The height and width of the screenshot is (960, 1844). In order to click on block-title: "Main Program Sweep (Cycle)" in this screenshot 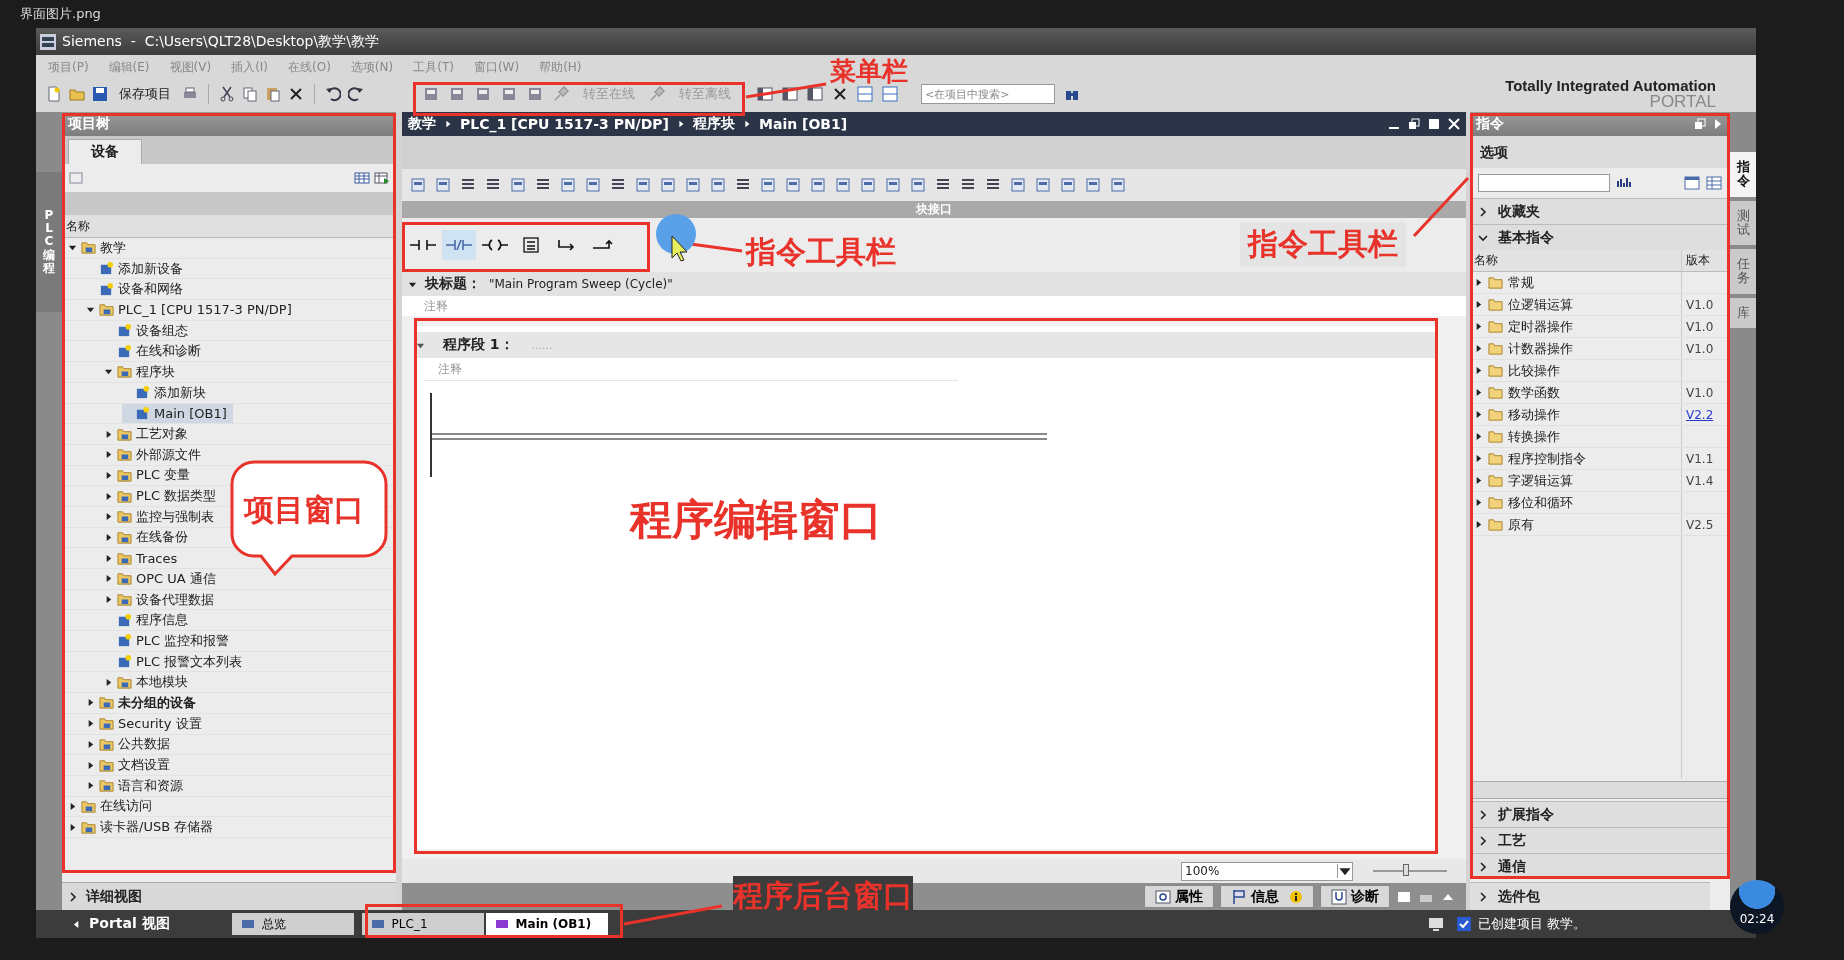, I will do `click(581, 284)`.